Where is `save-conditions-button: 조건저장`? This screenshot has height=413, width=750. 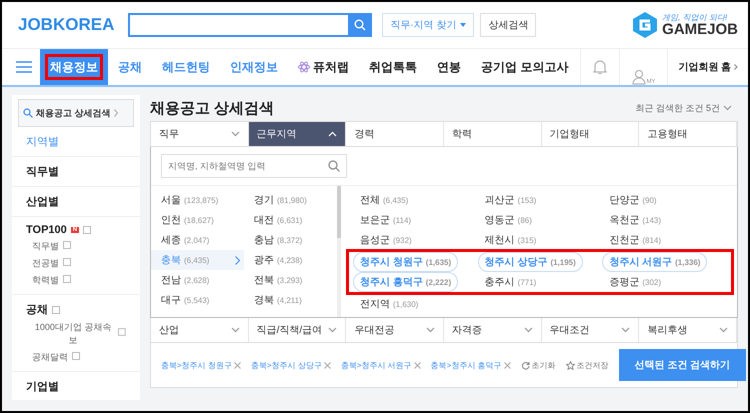 save-conditions-button: 조건저장 is located at coordinates (587, 365).